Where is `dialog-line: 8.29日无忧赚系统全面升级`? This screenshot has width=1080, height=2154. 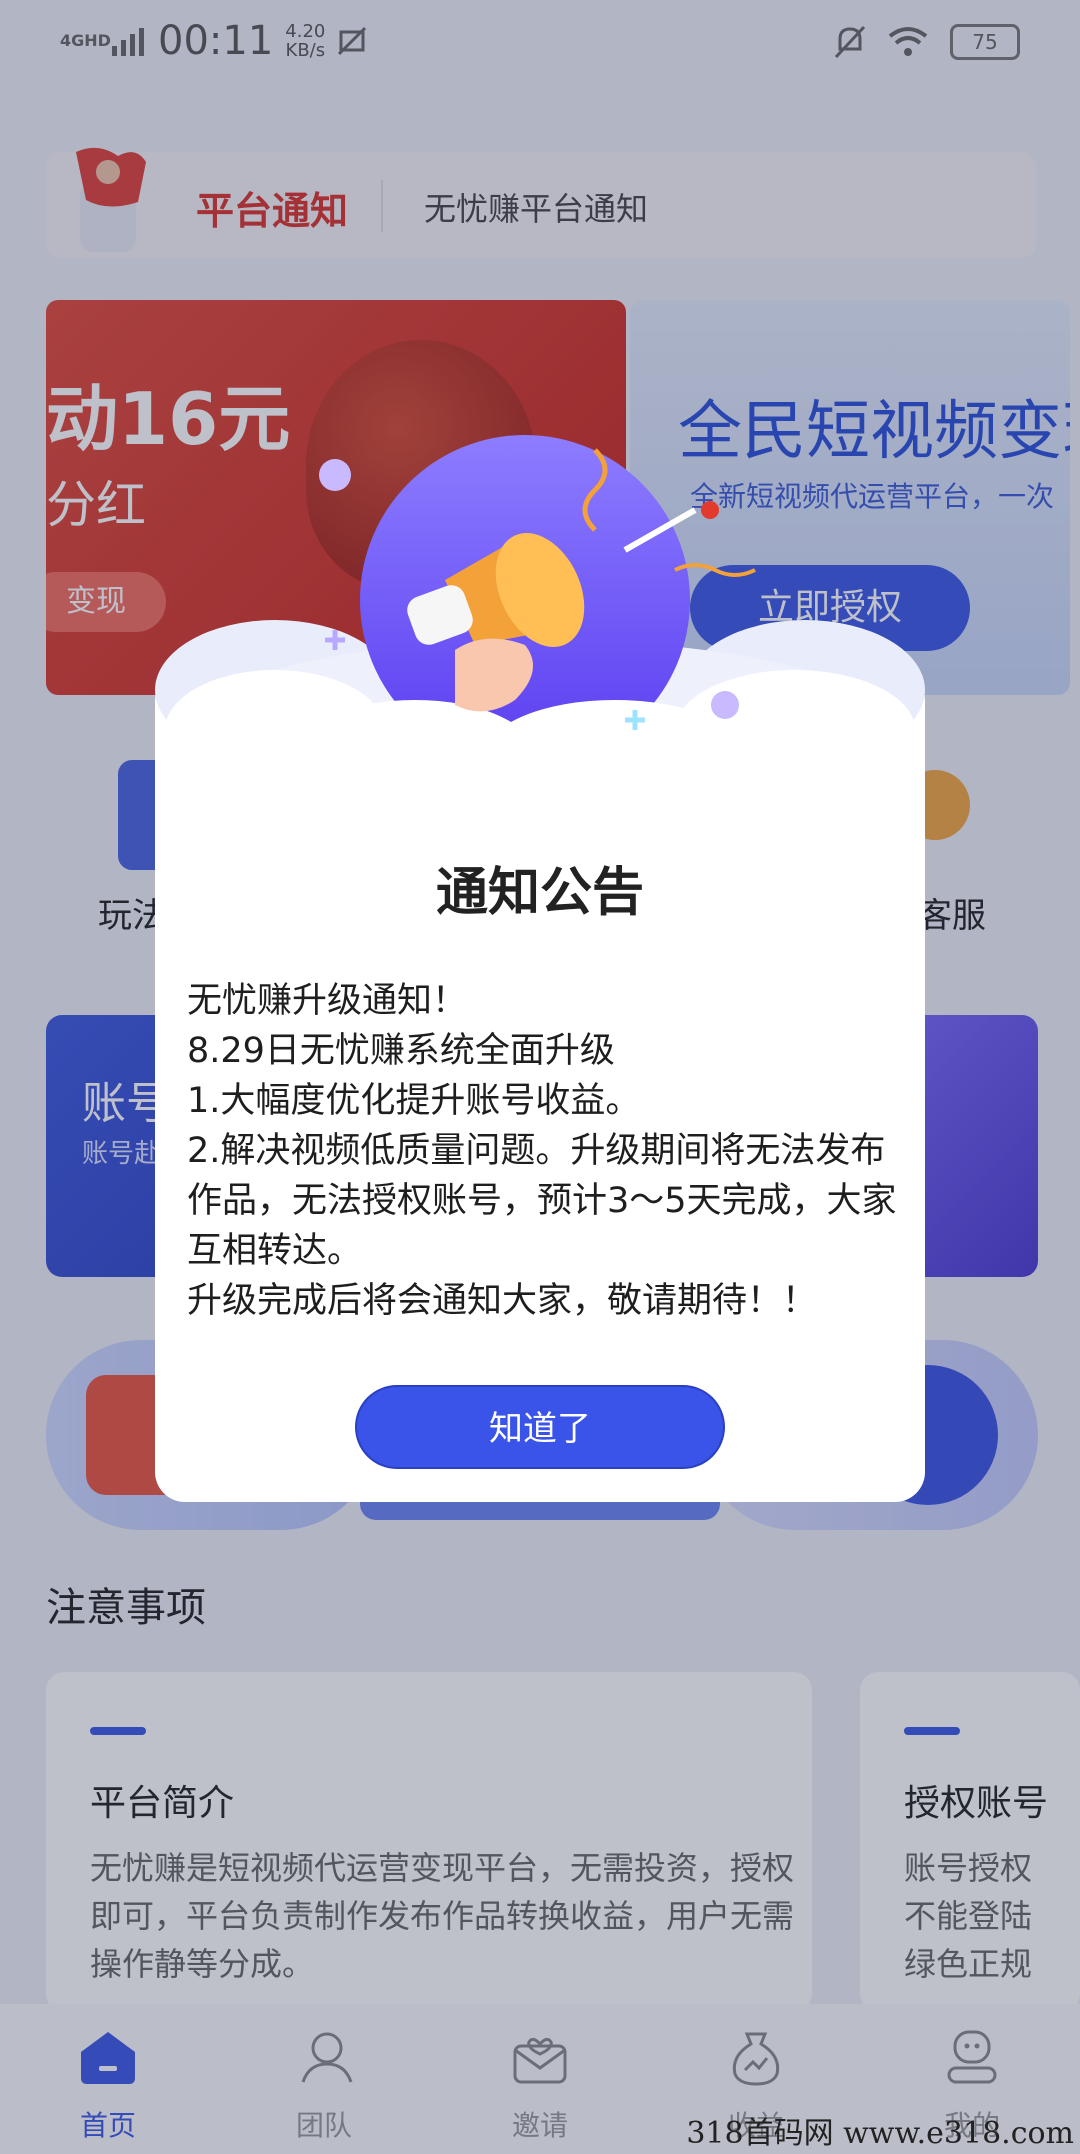 dialog-line: 8.29日无忧赚系统全面升级 is located at coordinates (401, 1051).